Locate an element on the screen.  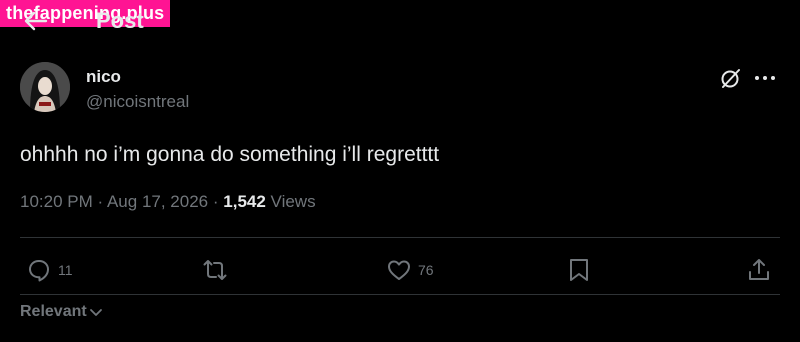
repost-button is located at coordinates (218, 270).